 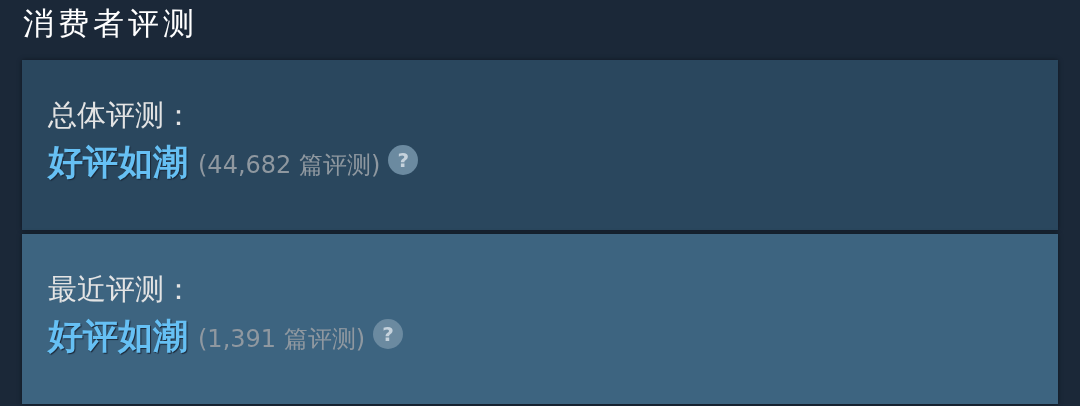 What do you see at coordinates (121, 289) in the screenshot?
I see `review-label: 最近评测：` at bounding box center [121, 289].